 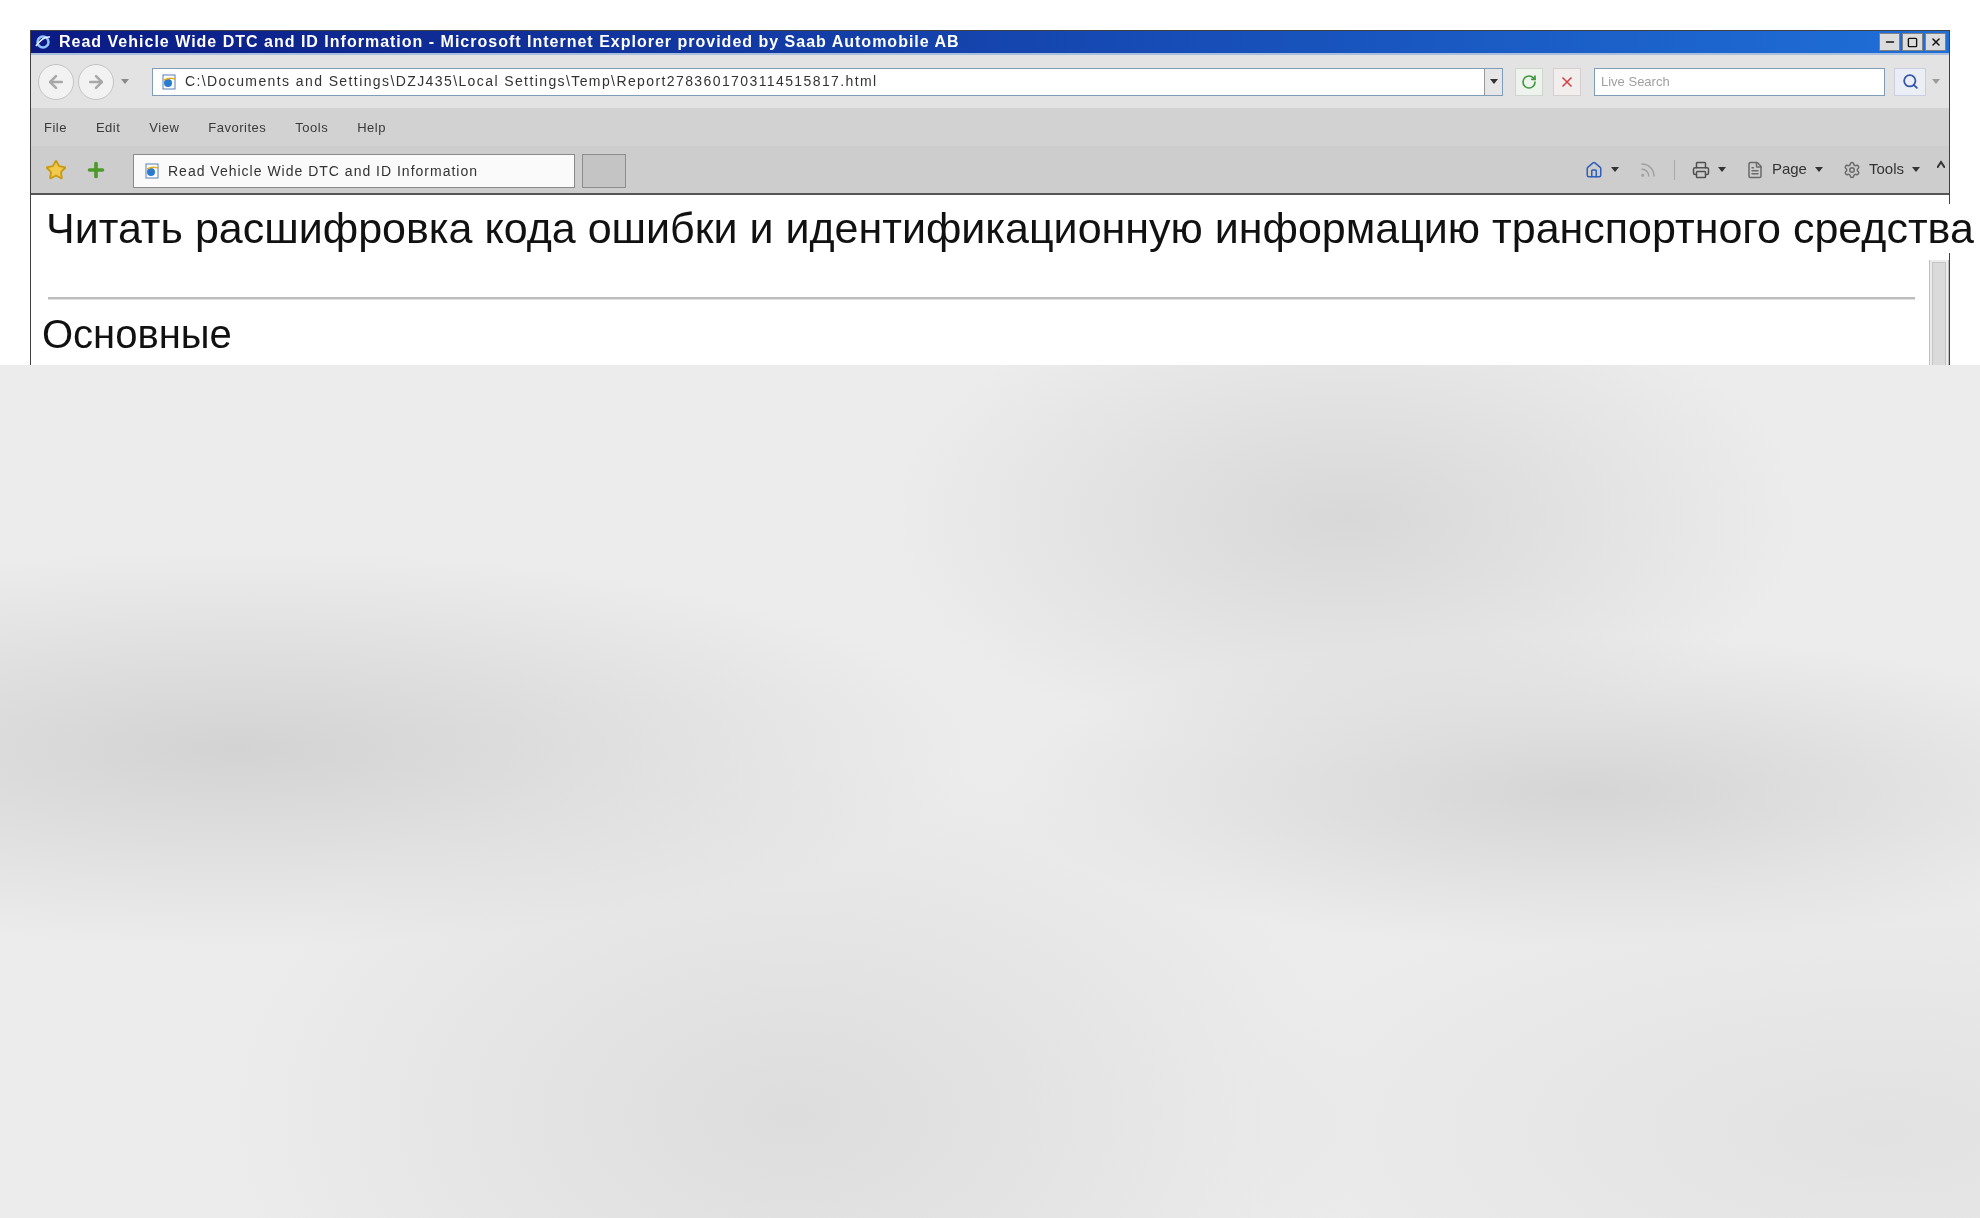 What do you see at coordinates (1739, 81) in the screenshot?
I see `search-field: Live Search` at bounding box center [1739, 81].